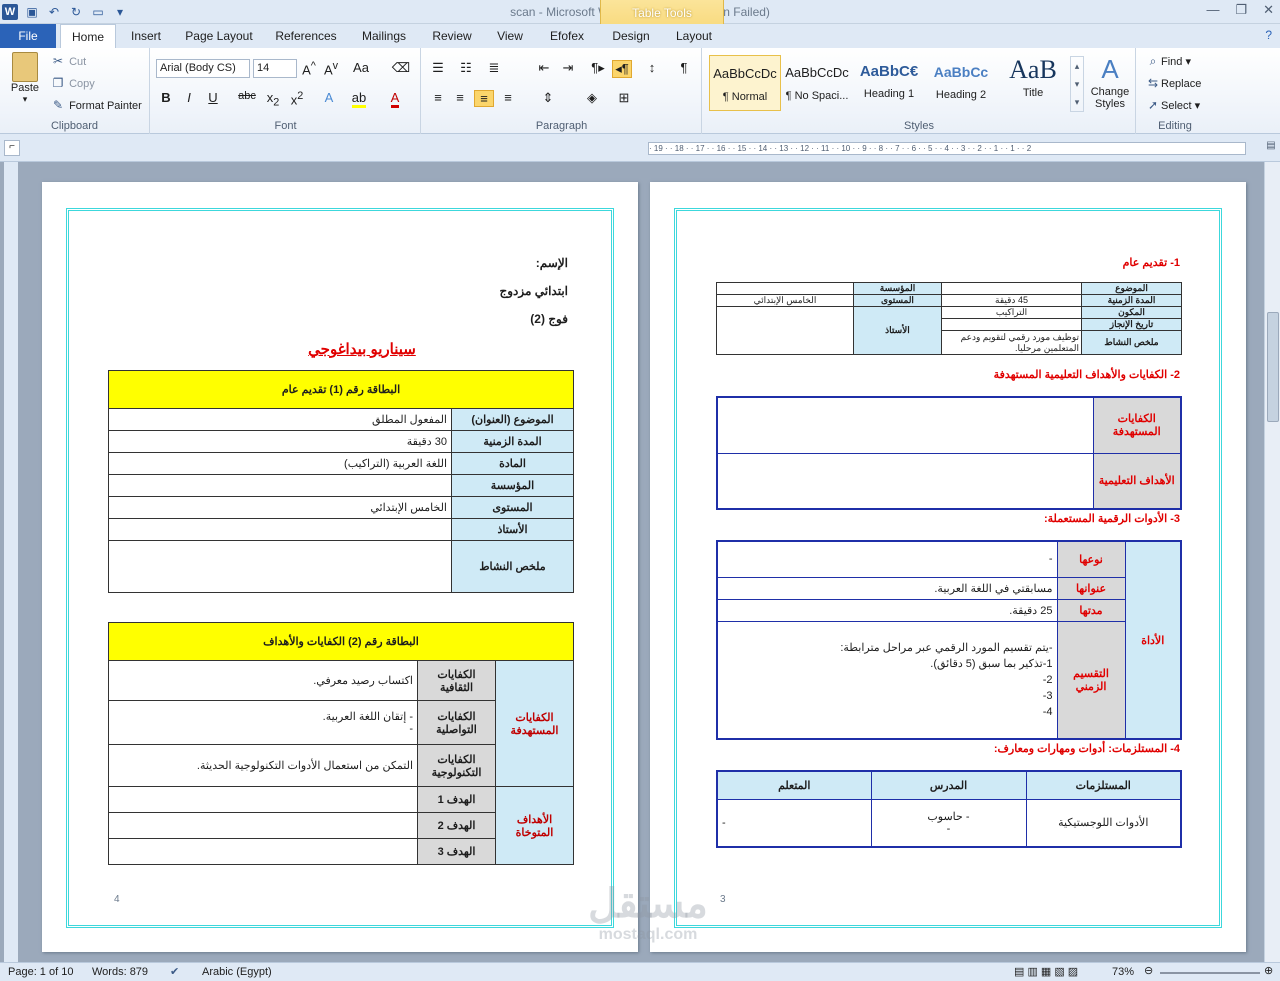 The width and height of the screenshot is (1280, 981). Describe the element at coordinates (452, 36) in the screenshot. I see `tab-review: Review` at that location.